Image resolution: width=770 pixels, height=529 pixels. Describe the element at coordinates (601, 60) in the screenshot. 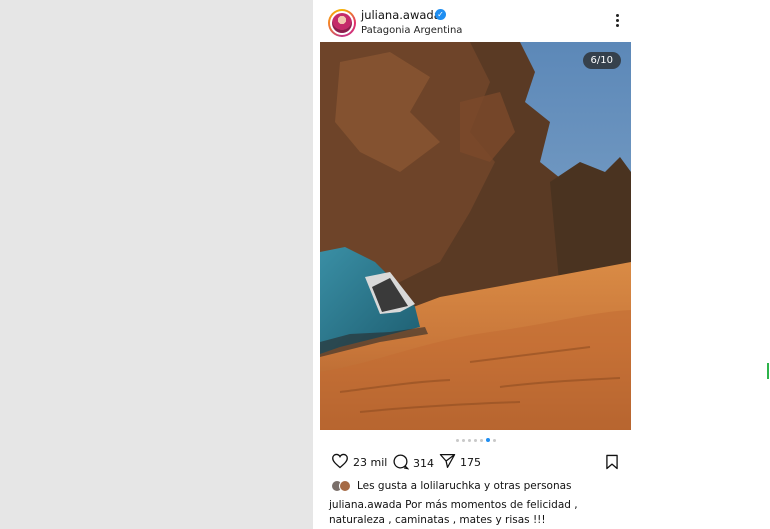

I see `slide-counter: 6/10` at that location.